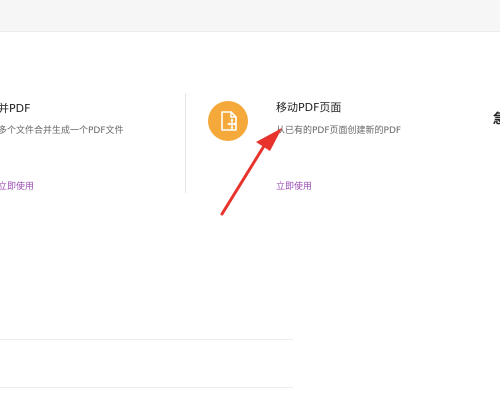 This screenshot has height=395, width=500. Describe the element at coordinates (308, 108) in the screenshot. I see `card-move-pages-title: 移动PDF页面` at that location.